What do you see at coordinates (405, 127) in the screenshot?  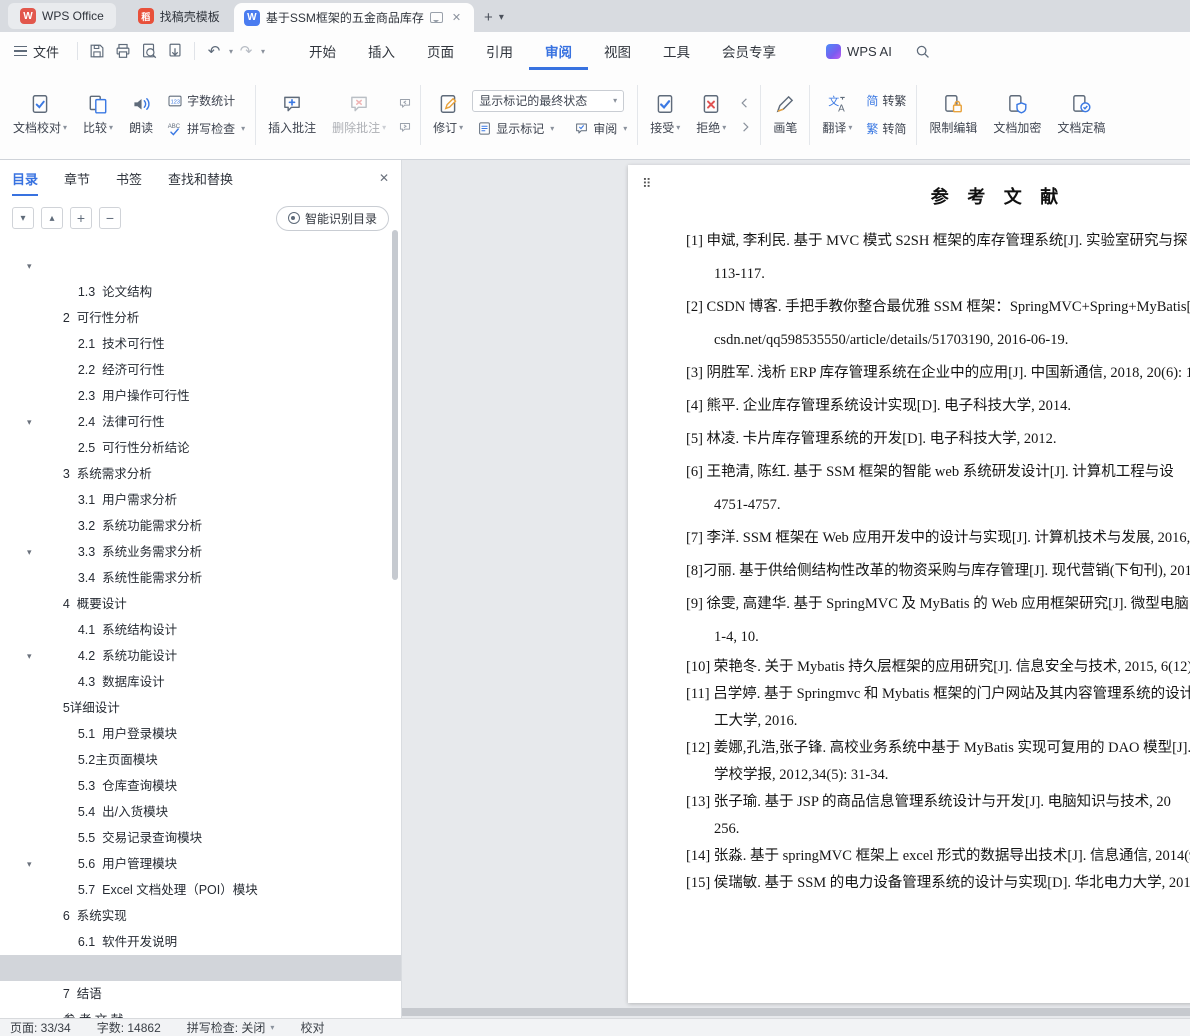 I see `next-comment-button` at bounding box center [405, 127].